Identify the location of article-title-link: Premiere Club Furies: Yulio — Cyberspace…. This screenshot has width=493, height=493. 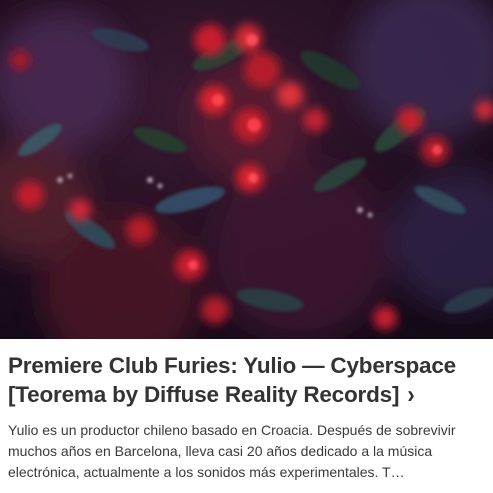
(248, 380).